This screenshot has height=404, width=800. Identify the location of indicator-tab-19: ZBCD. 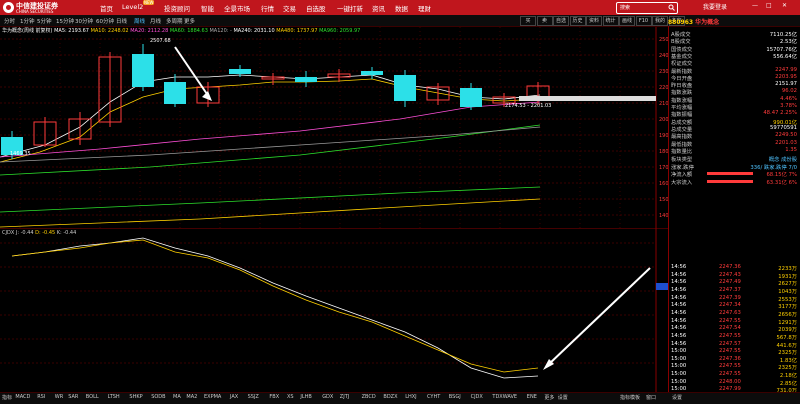
(369, 397).